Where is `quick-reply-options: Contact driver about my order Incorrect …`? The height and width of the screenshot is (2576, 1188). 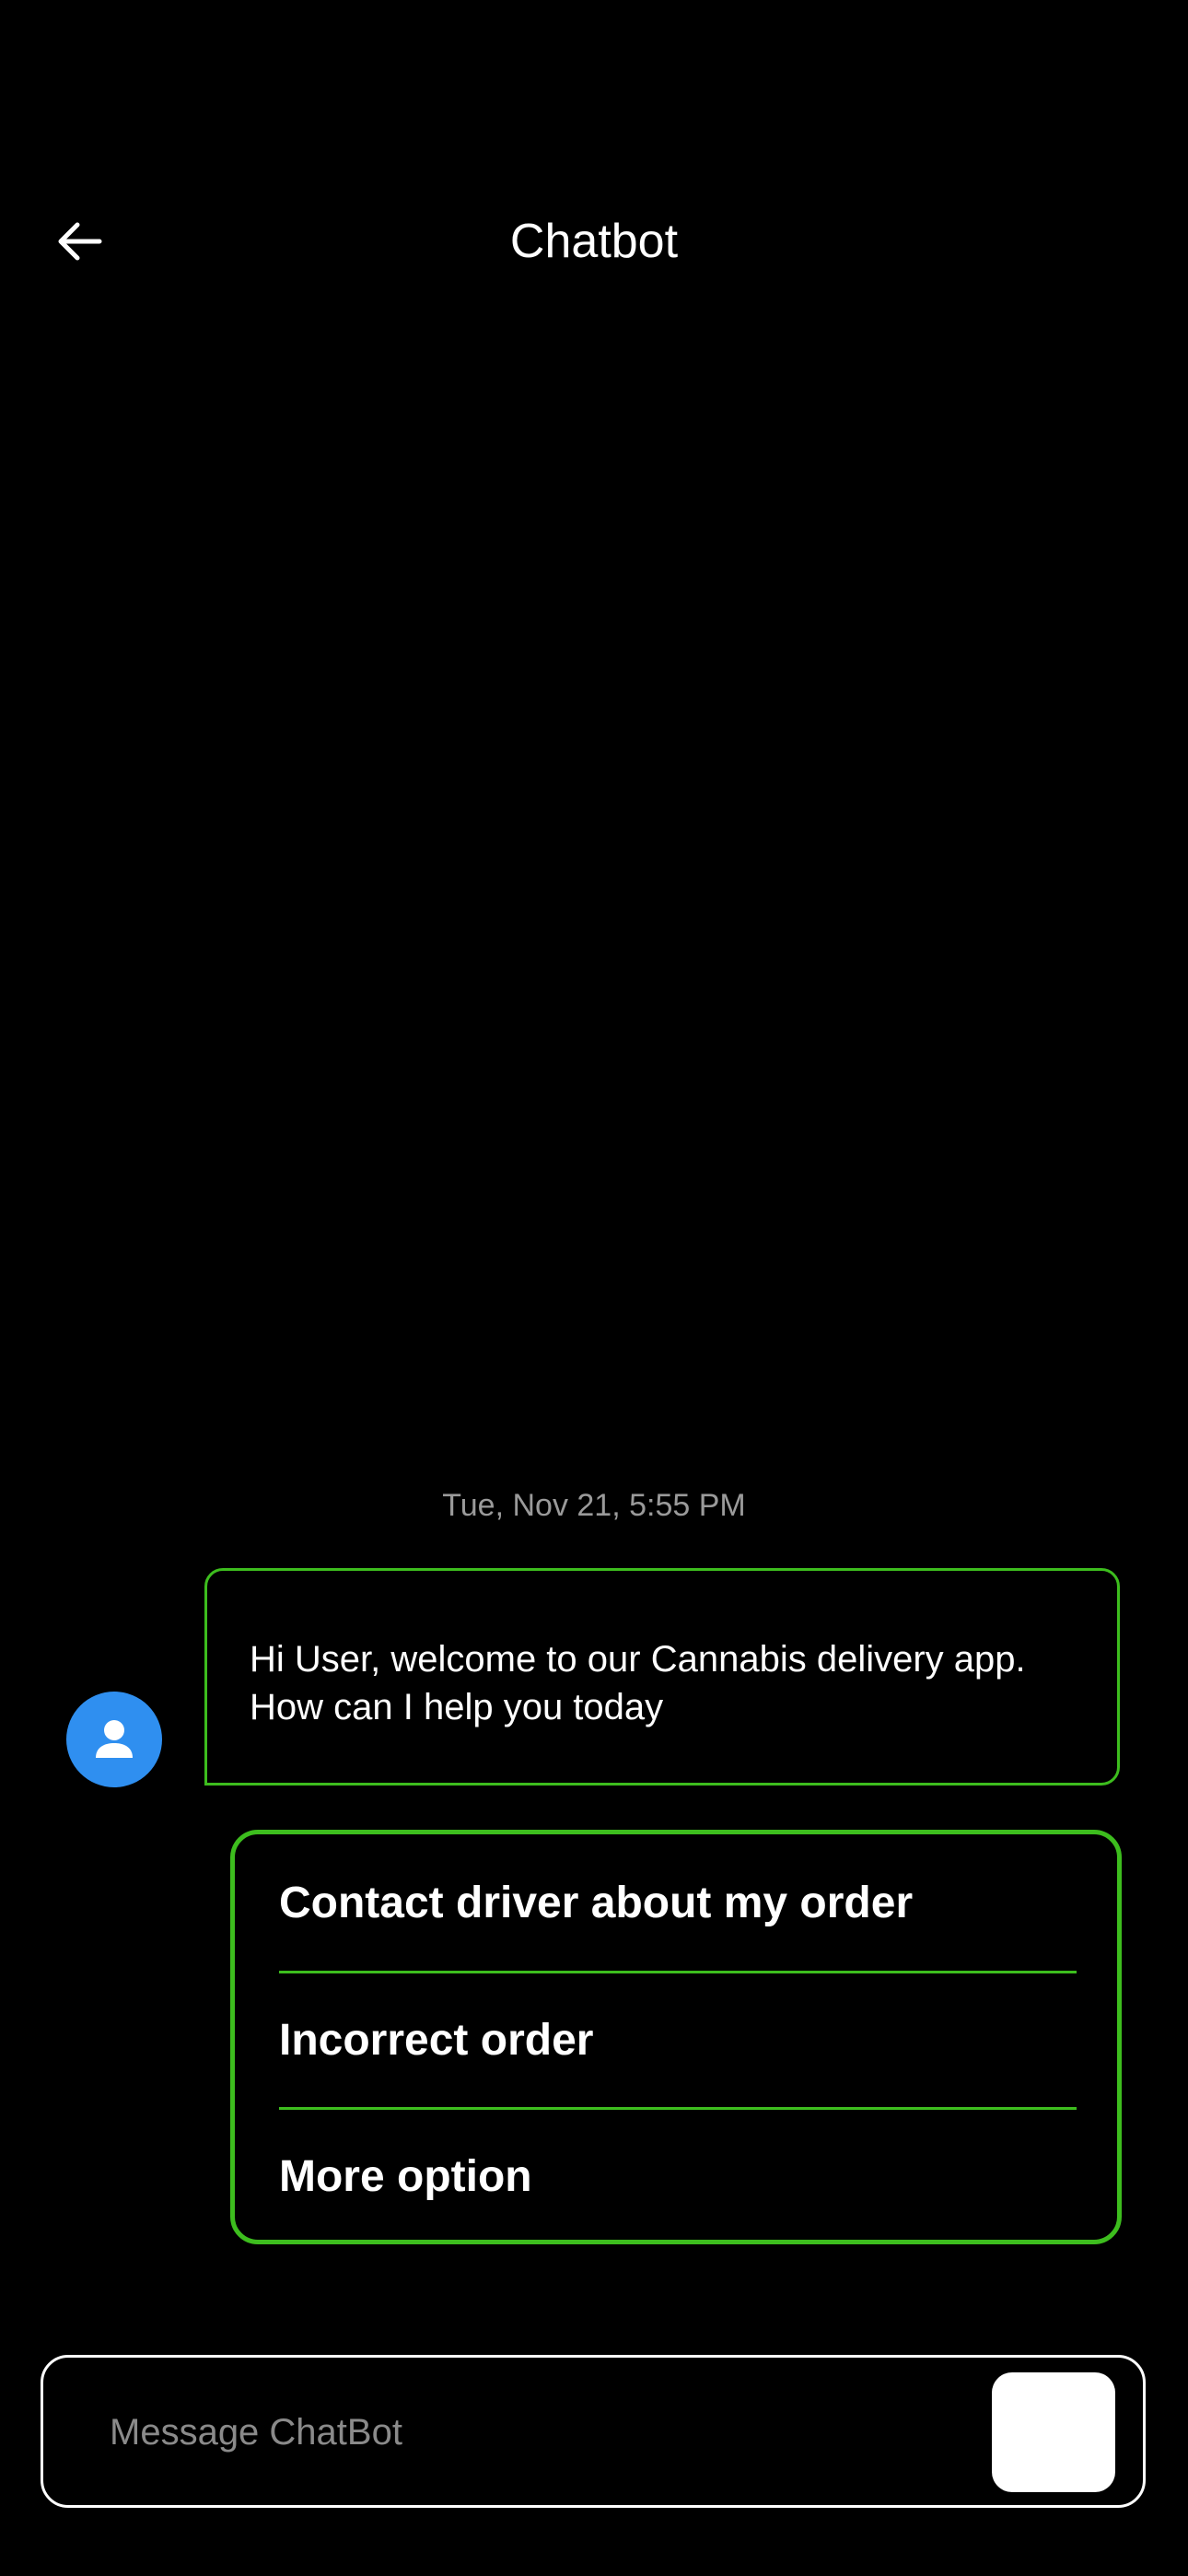 quick-reply-options: Contact driver about my order Incorrect … is located at coordinates (676, 2037).